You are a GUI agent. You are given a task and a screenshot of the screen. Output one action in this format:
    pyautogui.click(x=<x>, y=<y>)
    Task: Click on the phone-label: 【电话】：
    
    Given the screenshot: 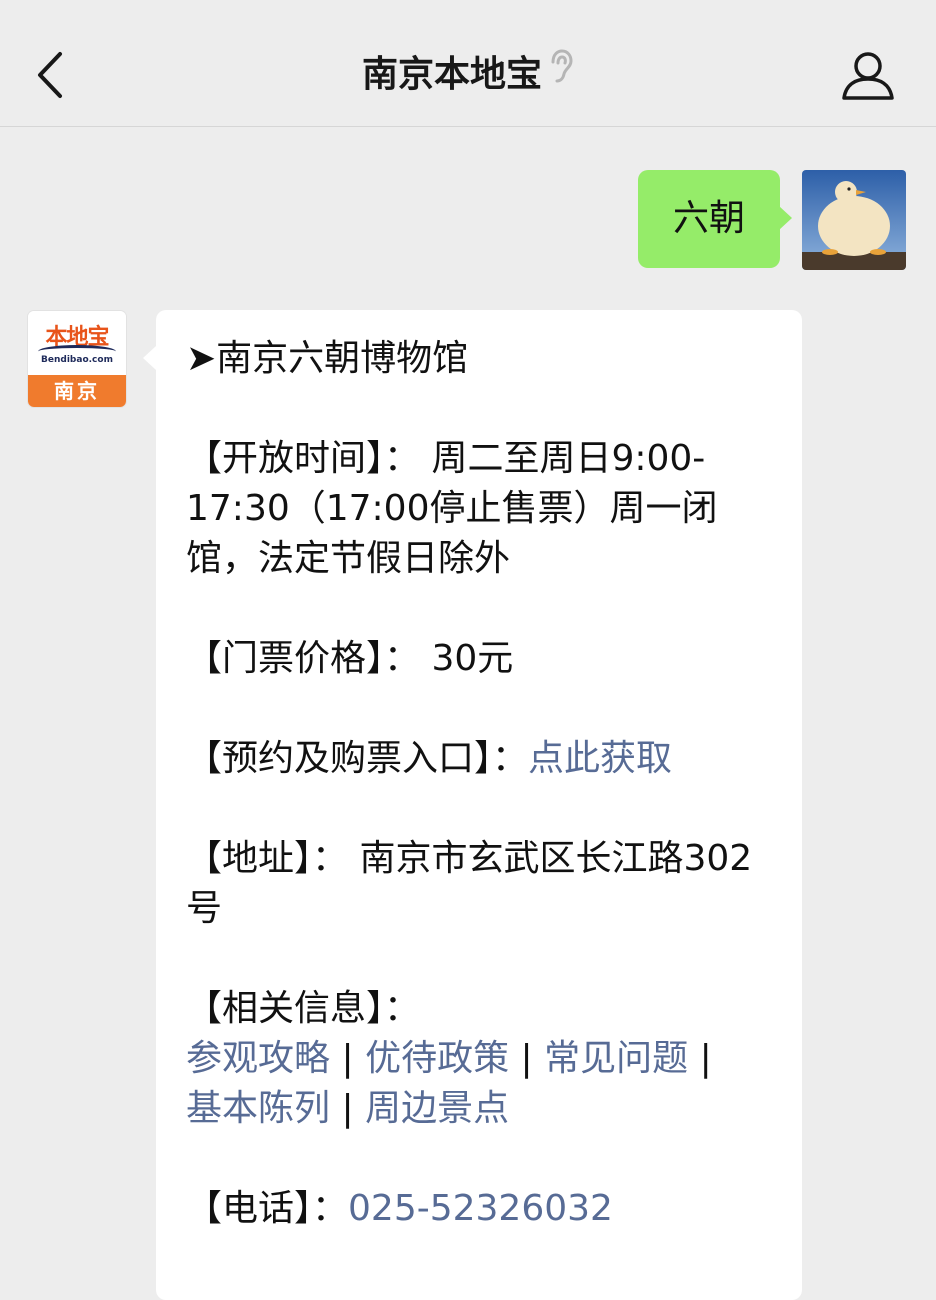 What is the action you would take?
    pyautogui.click(x=267, y=1208)
    